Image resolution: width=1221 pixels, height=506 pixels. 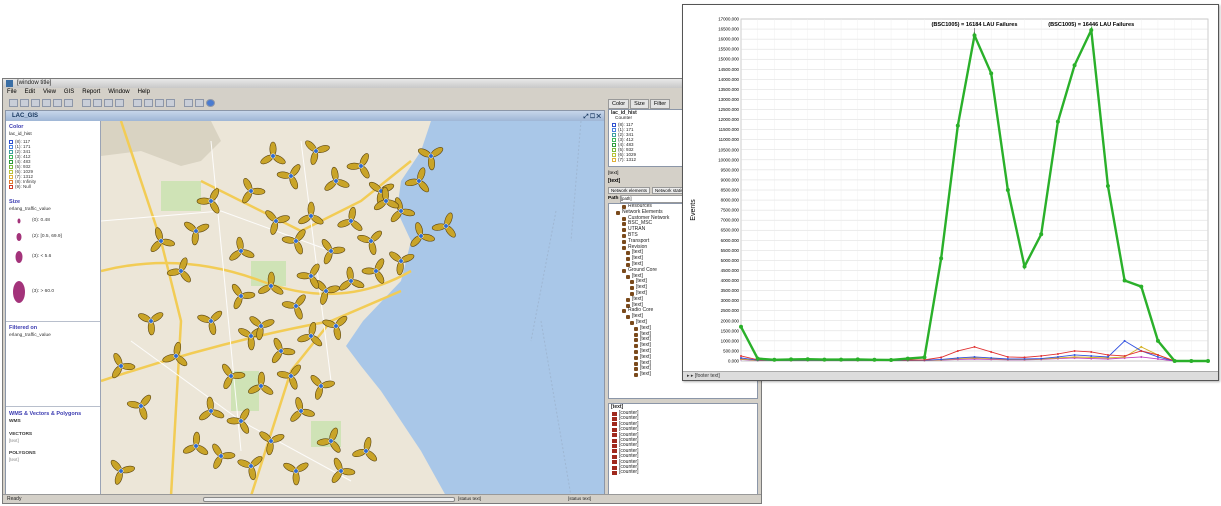 I want to click on size-legend-label: (3): > 60.0, so click(x=43, y=291).